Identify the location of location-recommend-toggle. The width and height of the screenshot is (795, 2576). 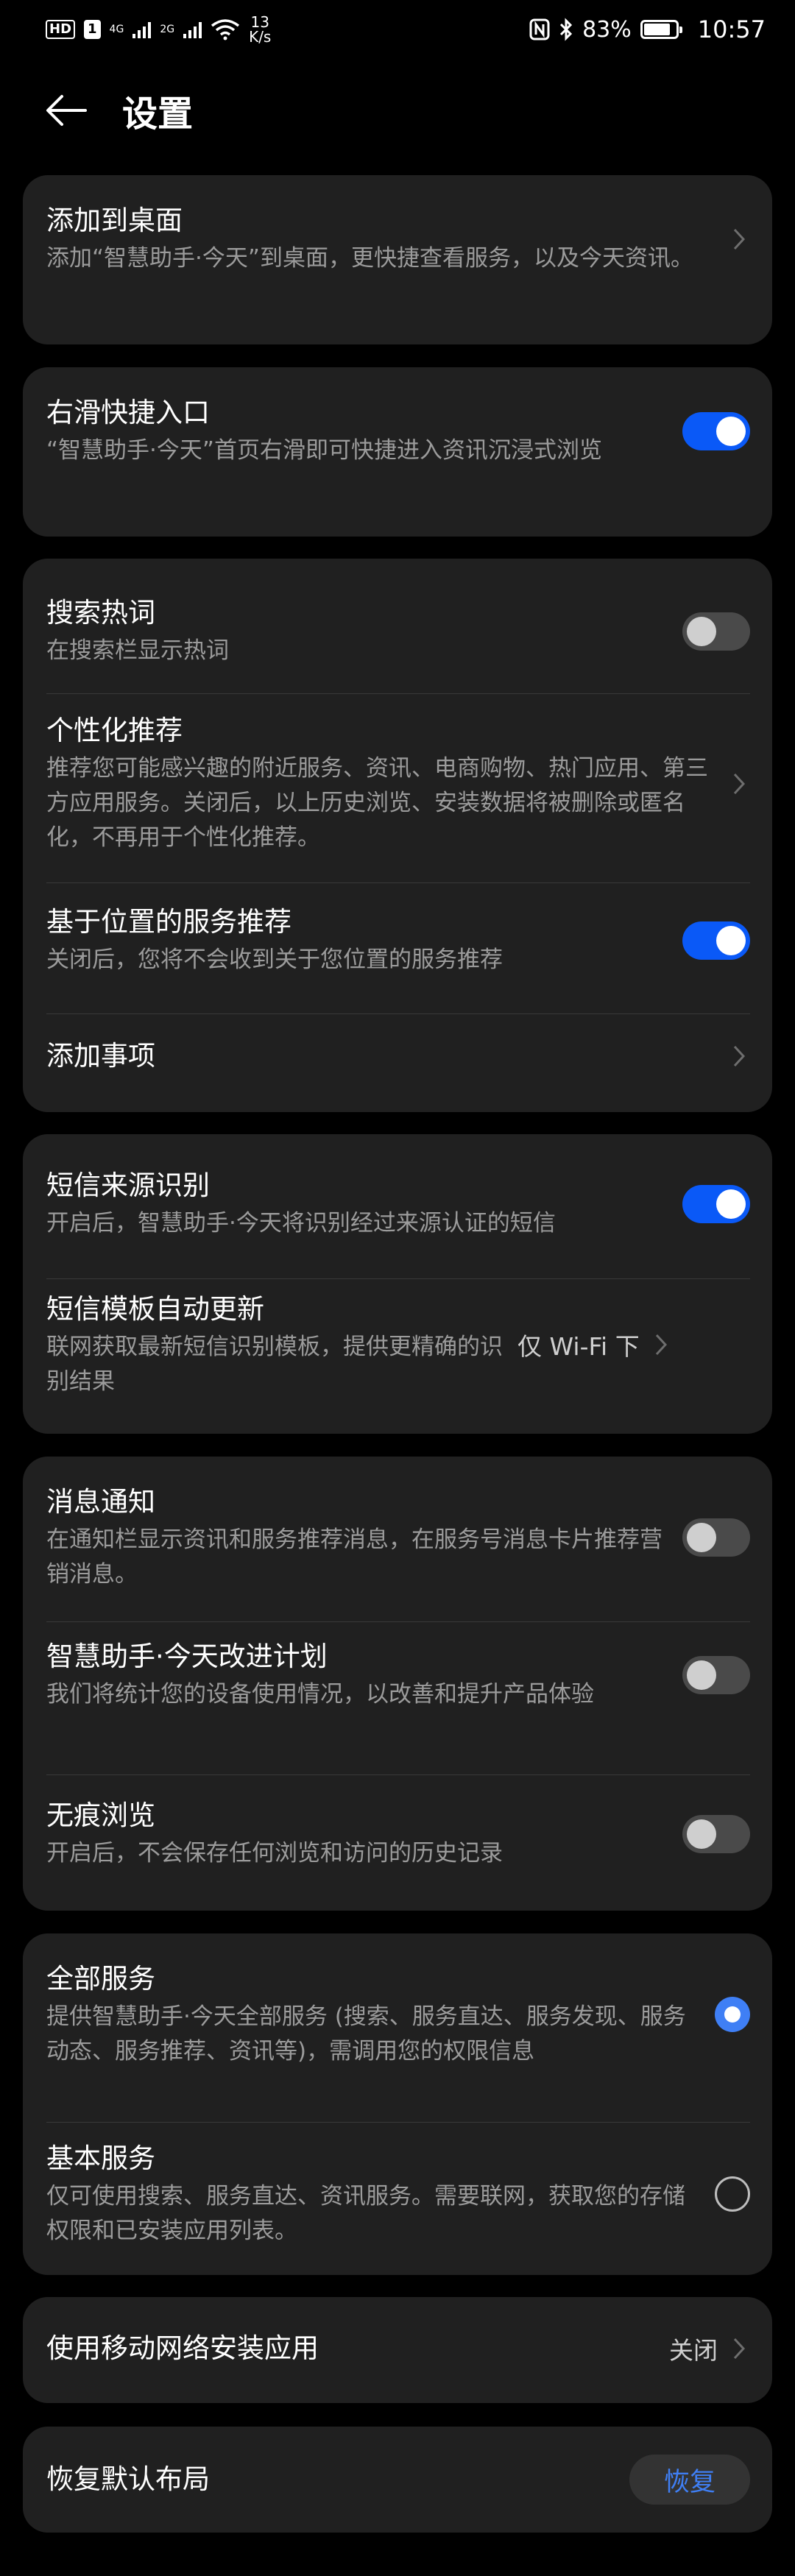
(716, 940).